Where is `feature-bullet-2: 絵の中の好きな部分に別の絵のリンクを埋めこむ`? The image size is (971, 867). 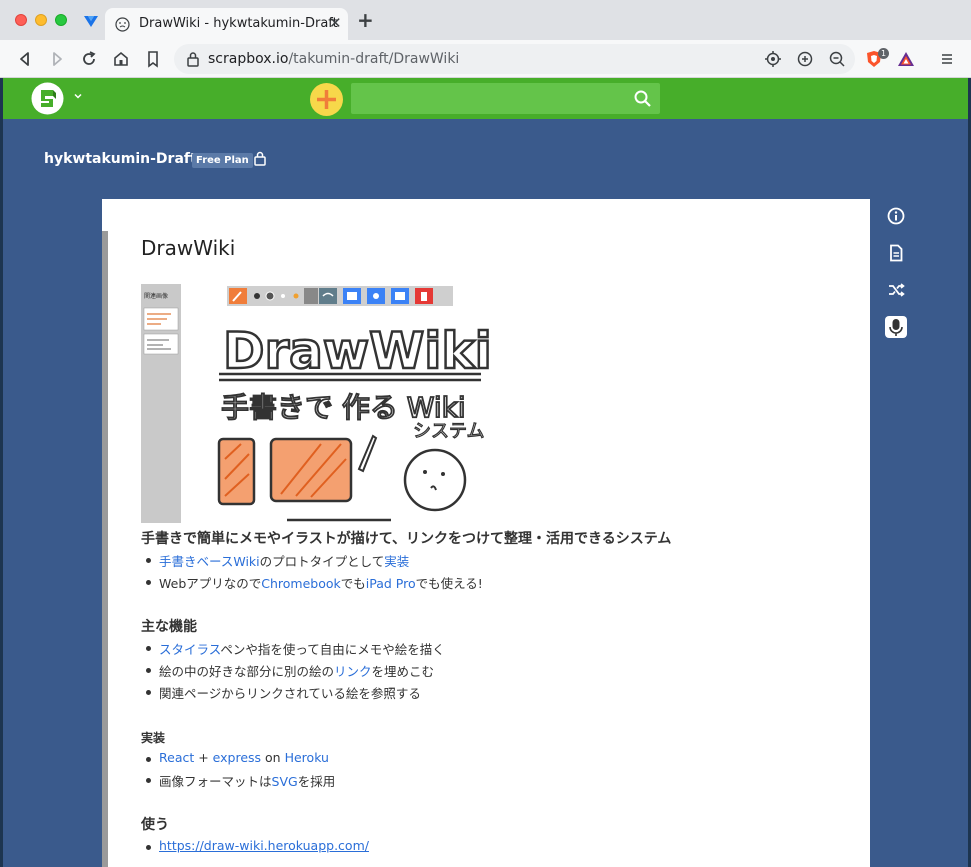
feature-bullet-2: 絵の中の好きな部分に別の絵のリンクを埋めこむ is located at coordinates (296, 670).